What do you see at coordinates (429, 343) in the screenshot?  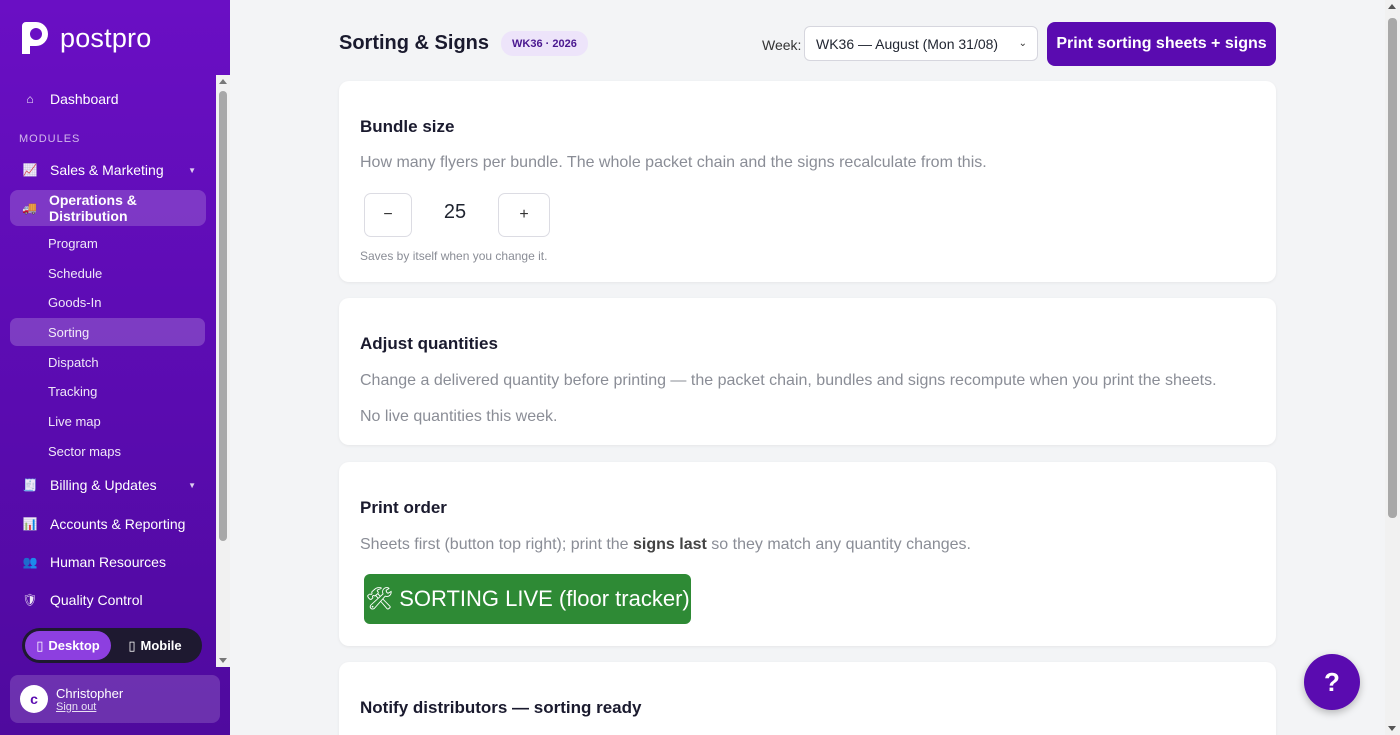 I see `card-title: Adjust quantities` at bounding box center [429, 343].